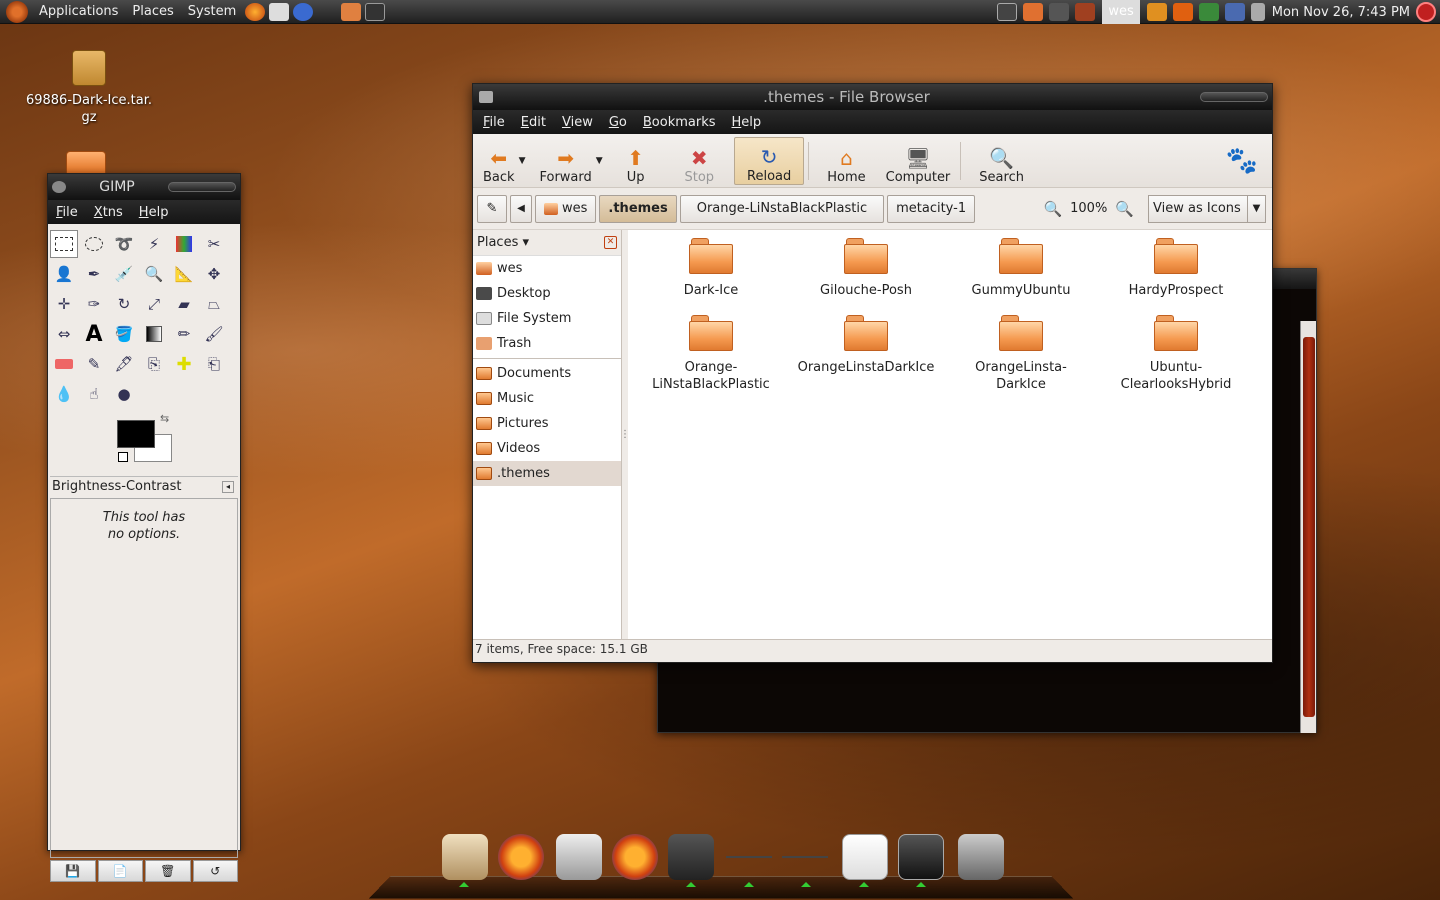 Image resolution: width=1440 pixels, height=900 pixels. Describe the element at coordinates (124, 364) in the screenshot. I see `ink-tool-icon: 🖋` at that location.